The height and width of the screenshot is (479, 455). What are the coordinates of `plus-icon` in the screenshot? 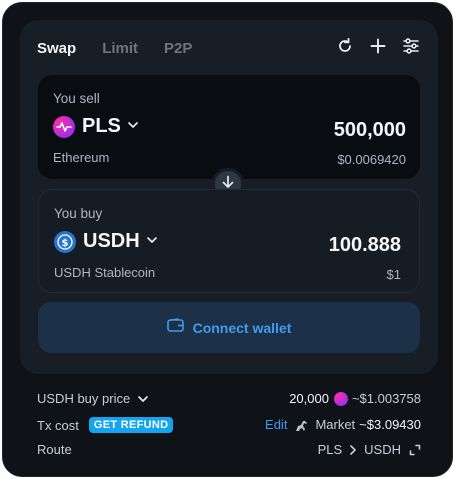 It's located at (377, 45).